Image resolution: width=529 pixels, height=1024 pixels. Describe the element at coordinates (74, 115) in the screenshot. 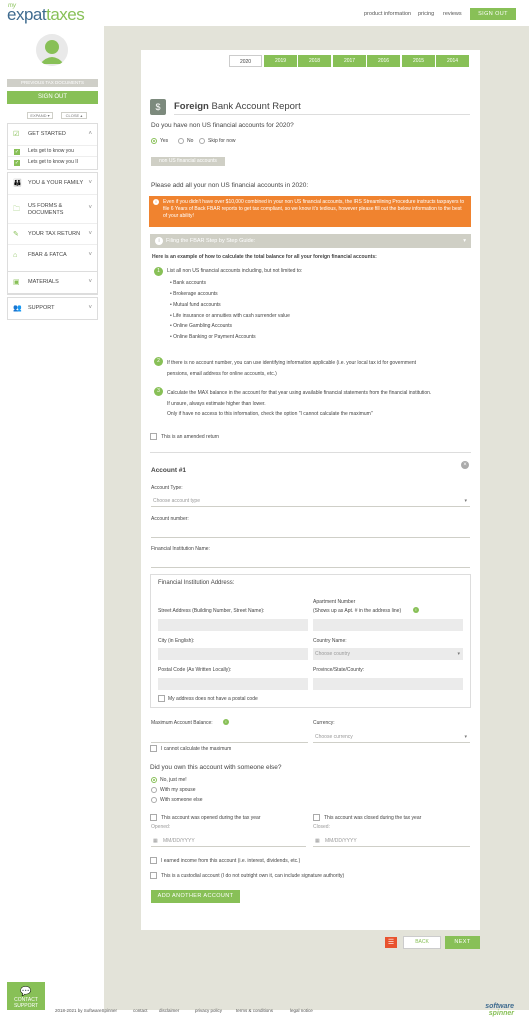

I see `close-button: CLOSE ▴` at that location.